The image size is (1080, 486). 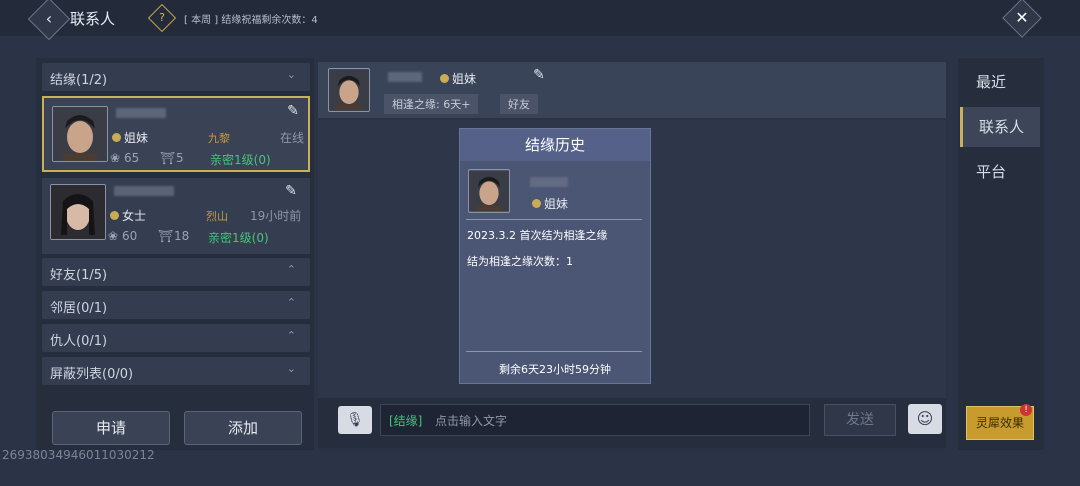 What do you see at coordinates (251, 20) in the screenshot?
I see `weekly-notice: [ 本周 ] 结缘祝福剩余次数：4` at bounding box center [251, 20].